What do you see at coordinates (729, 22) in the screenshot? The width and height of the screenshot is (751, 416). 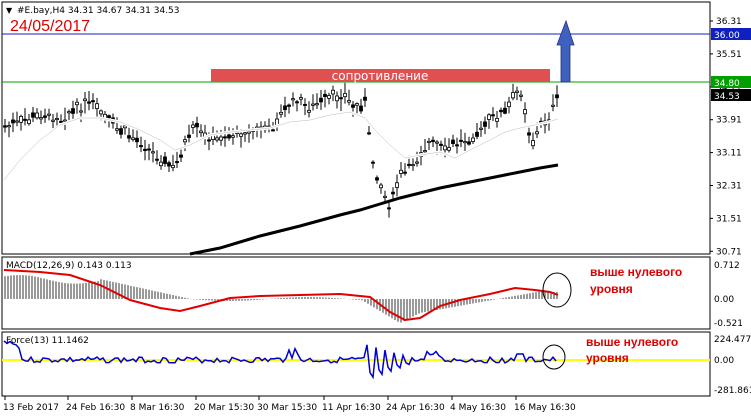 I see `price-axis-label: 36.31` at bounding box center [729, 22].